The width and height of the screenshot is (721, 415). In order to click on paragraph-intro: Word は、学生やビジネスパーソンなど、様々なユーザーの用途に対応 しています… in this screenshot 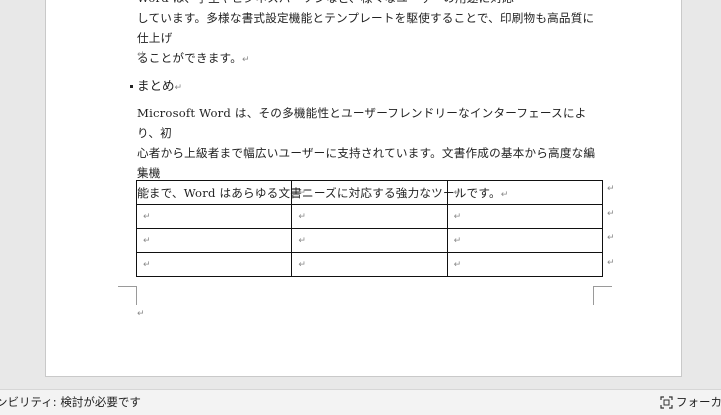, I will do `click(371, 35)`.